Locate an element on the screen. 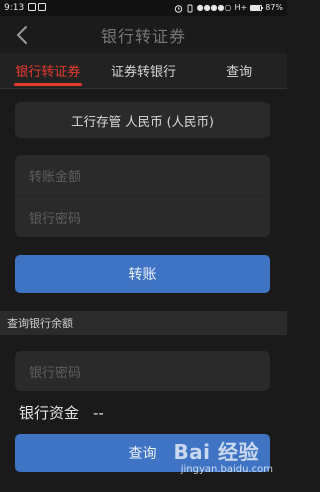 This screenshot has width=320, height=492. tab-label: 查询 is located at coordinates (239, 72).